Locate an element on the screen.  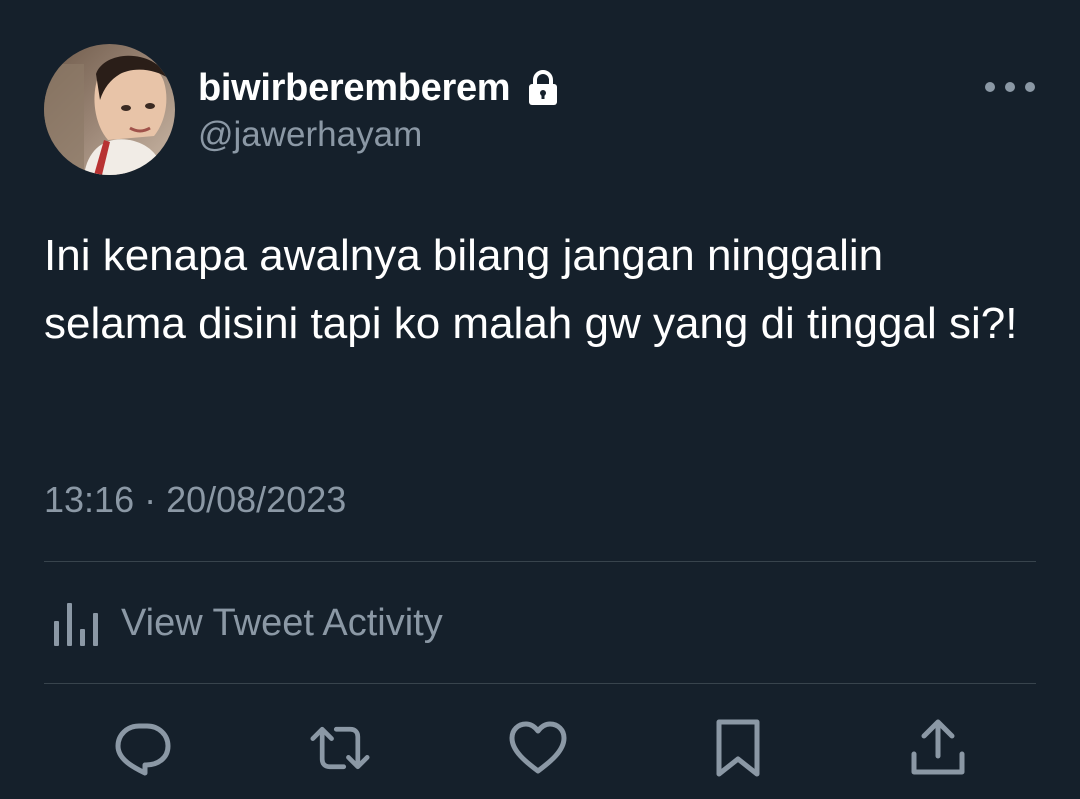
tweet-action-bar is located at coordinates (540, 748).